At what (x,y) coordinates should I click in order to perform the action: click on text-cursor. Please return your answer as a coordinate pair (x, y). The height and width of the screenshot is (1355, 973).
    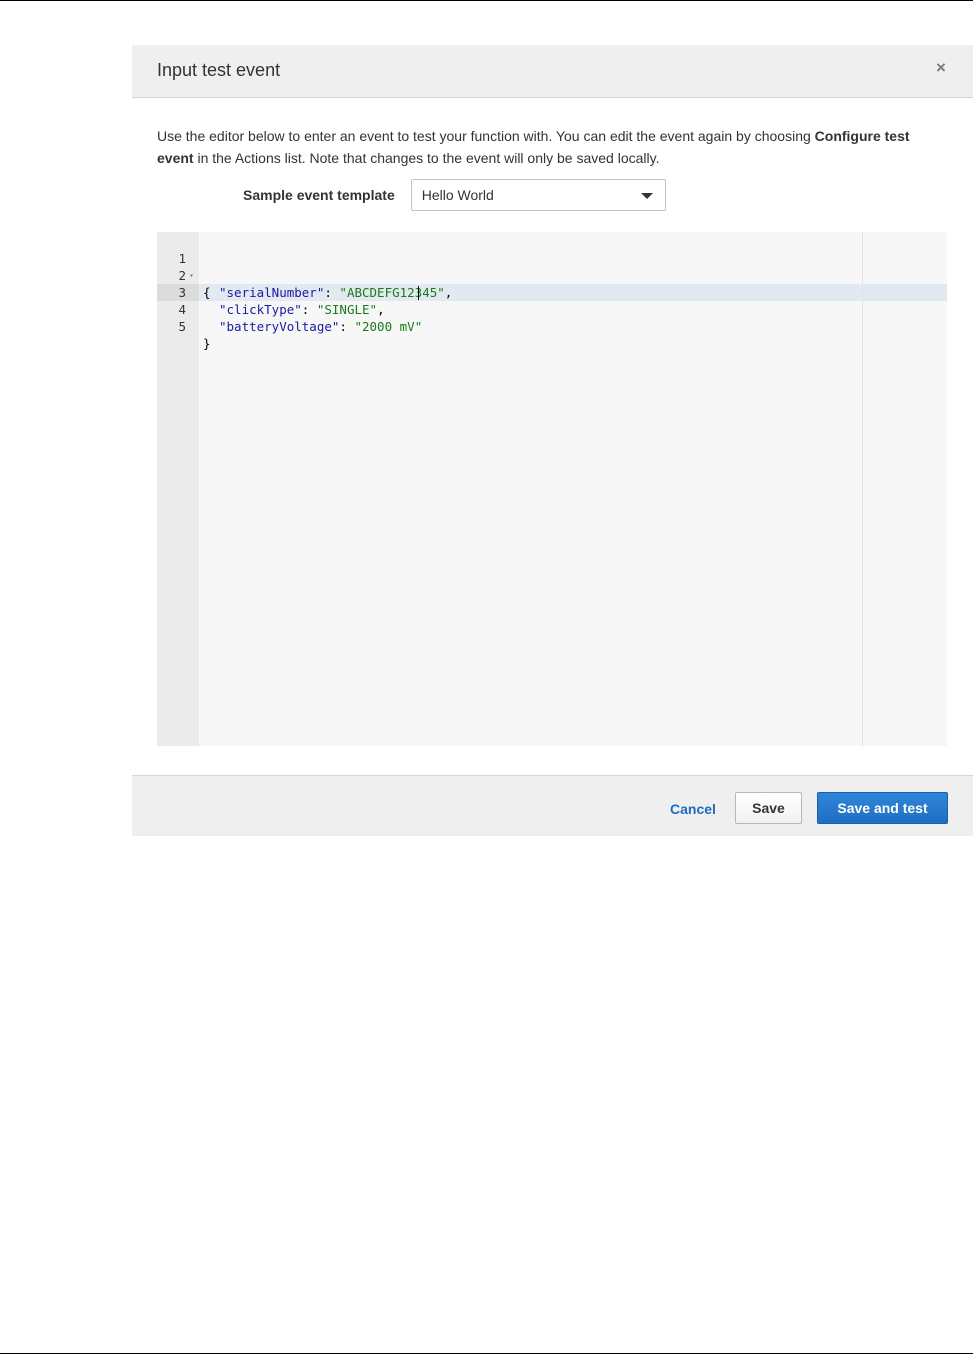
    Looking at the image, I should click on (418, 293).